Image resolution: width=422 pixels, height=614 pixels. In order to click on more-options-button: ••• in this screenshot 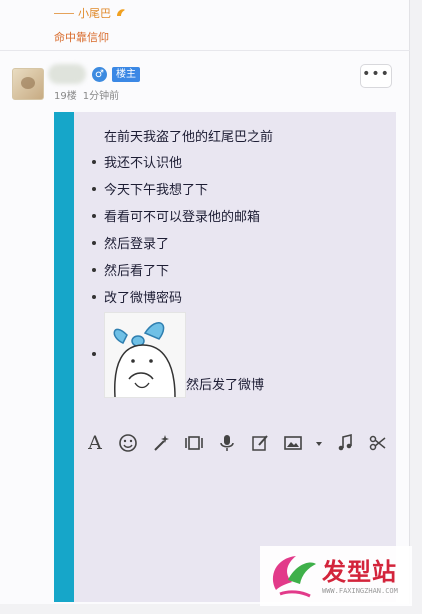, I will do `click(376, 76)`.